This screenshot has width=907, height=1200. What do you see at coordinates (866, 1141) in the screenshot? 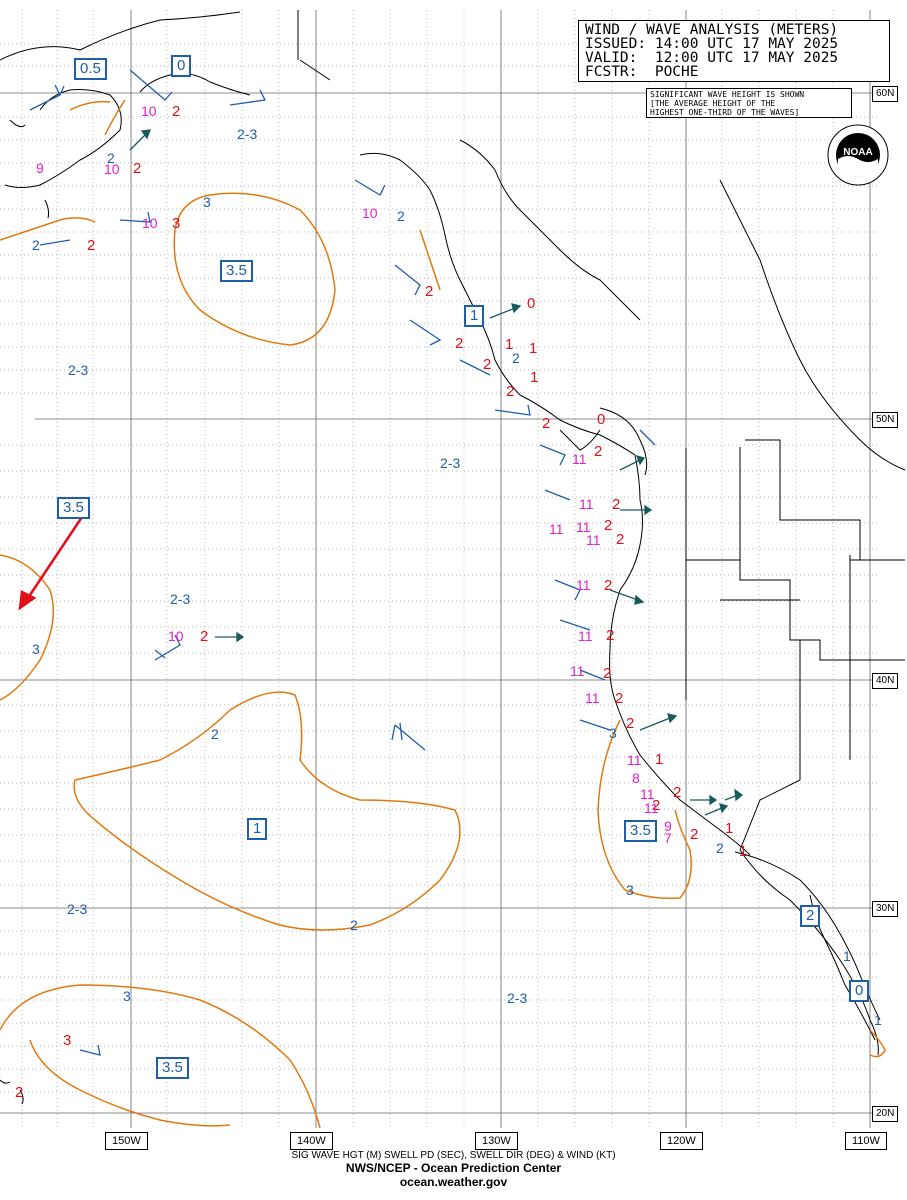
I see `lon-label-110w: 110W` at bounding box center [866, 1141].